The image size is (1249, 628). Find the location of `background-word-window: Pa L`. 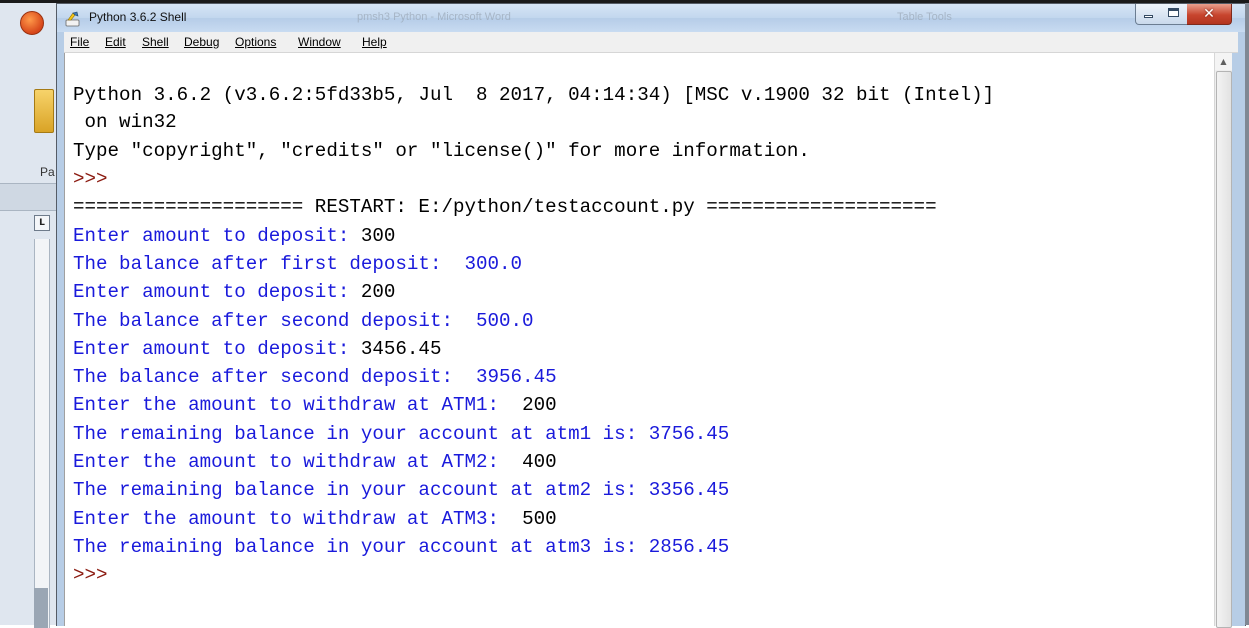

background-word-window: Pa L is located at coordinates (30, 315).